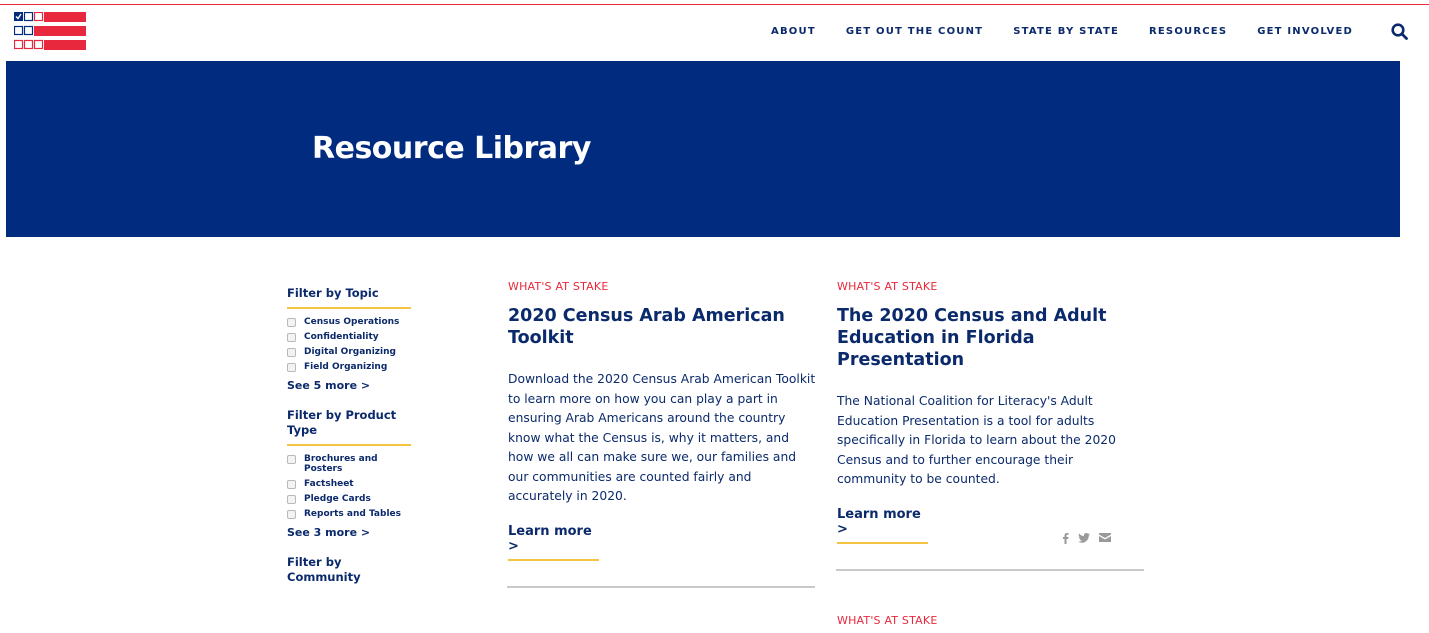 The width and height of the screenshot is (1429, 633). Describe the element at coordinates (349, 308) in the screenshot. I see `filter-topic-rule` at that location.